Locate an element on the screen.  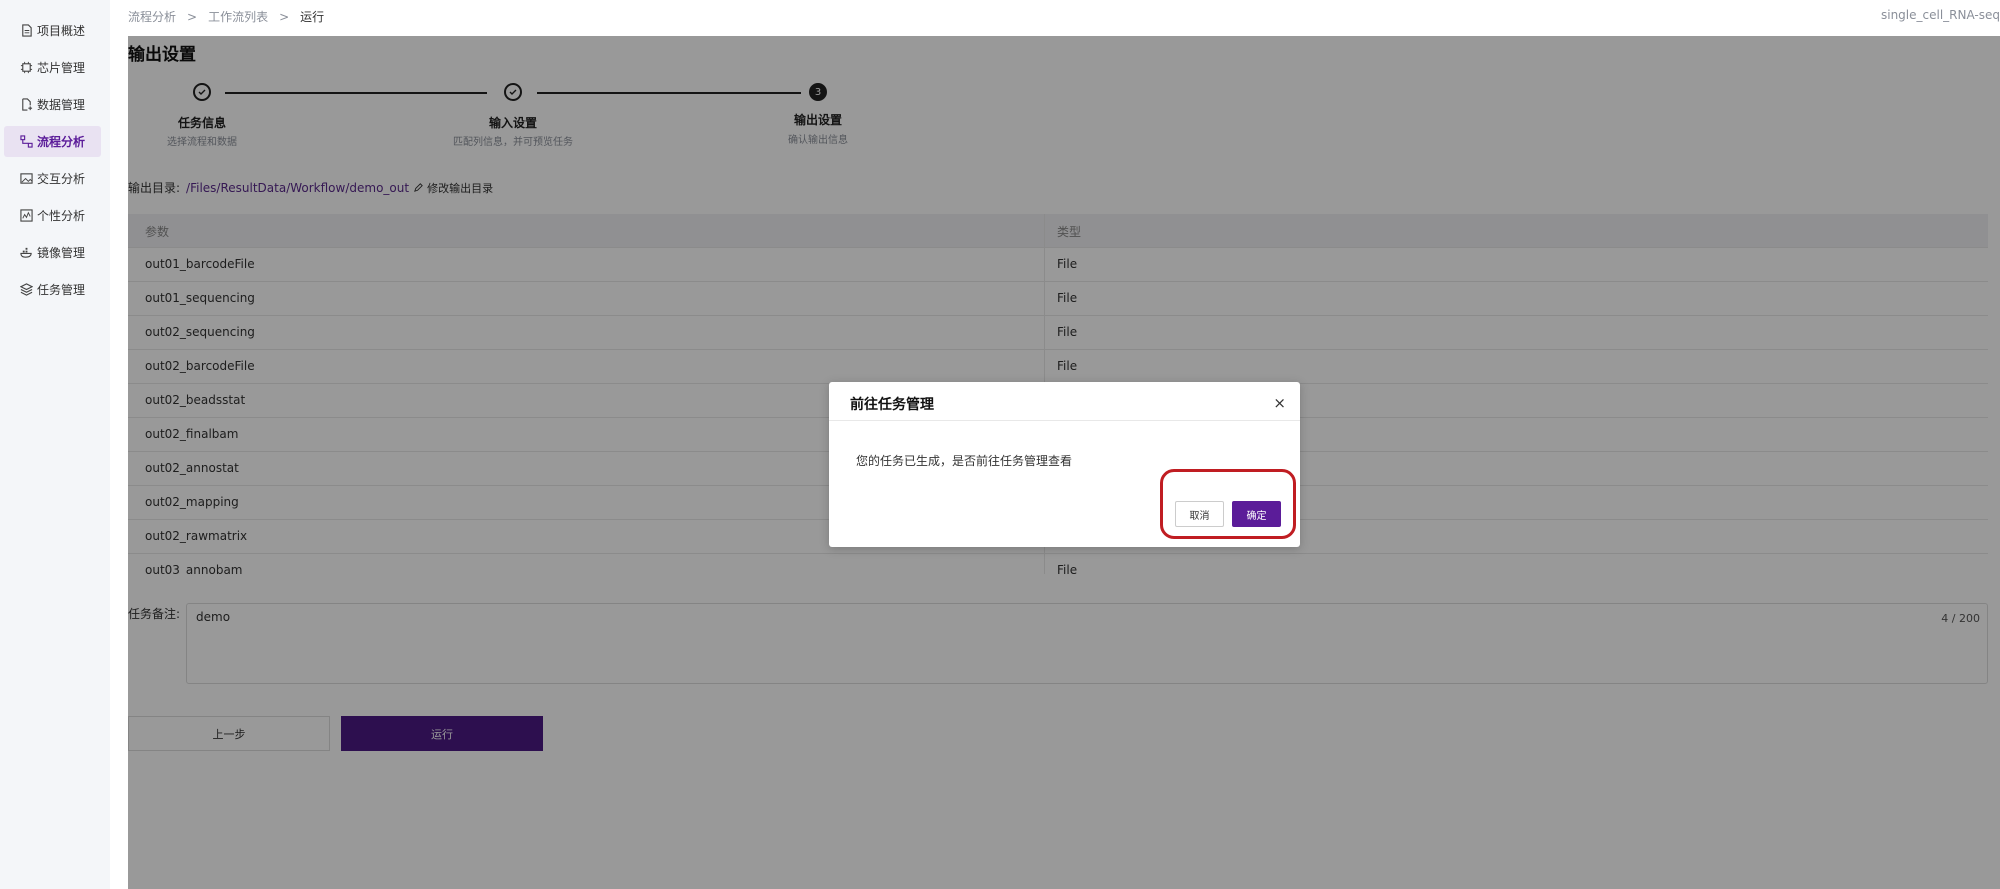
sidebar-item-label: 个性分析 is located at coordinates (61, 216).